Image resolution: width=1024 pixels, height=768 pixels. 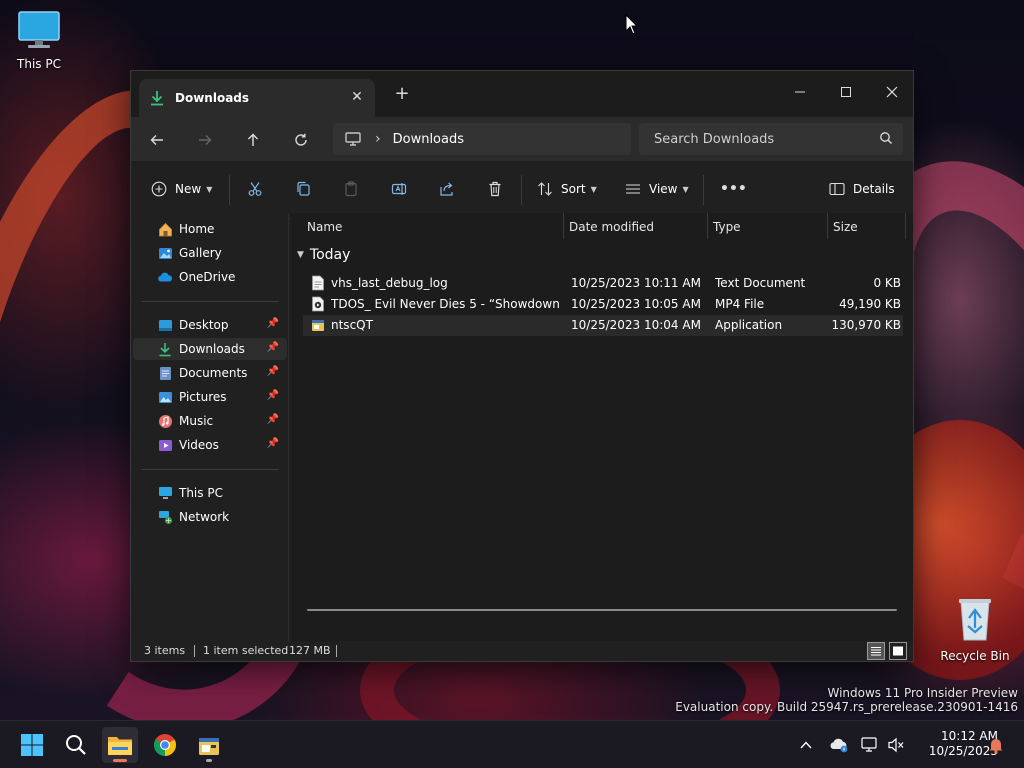 What do you see at coordinates (257, 98) in the screenshot?
I see `tab-downloads: Downloads ✕` at bounding box center [257, 98].